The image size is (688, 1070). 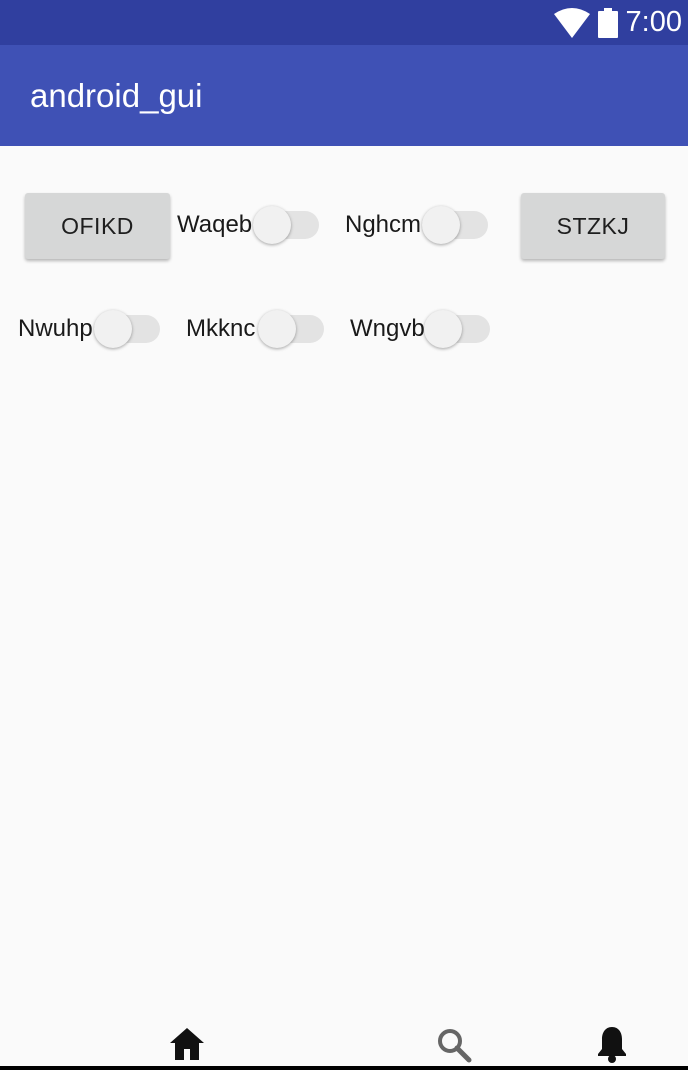 I want to click on status-time: 7:00, so click(x=653, y=22).